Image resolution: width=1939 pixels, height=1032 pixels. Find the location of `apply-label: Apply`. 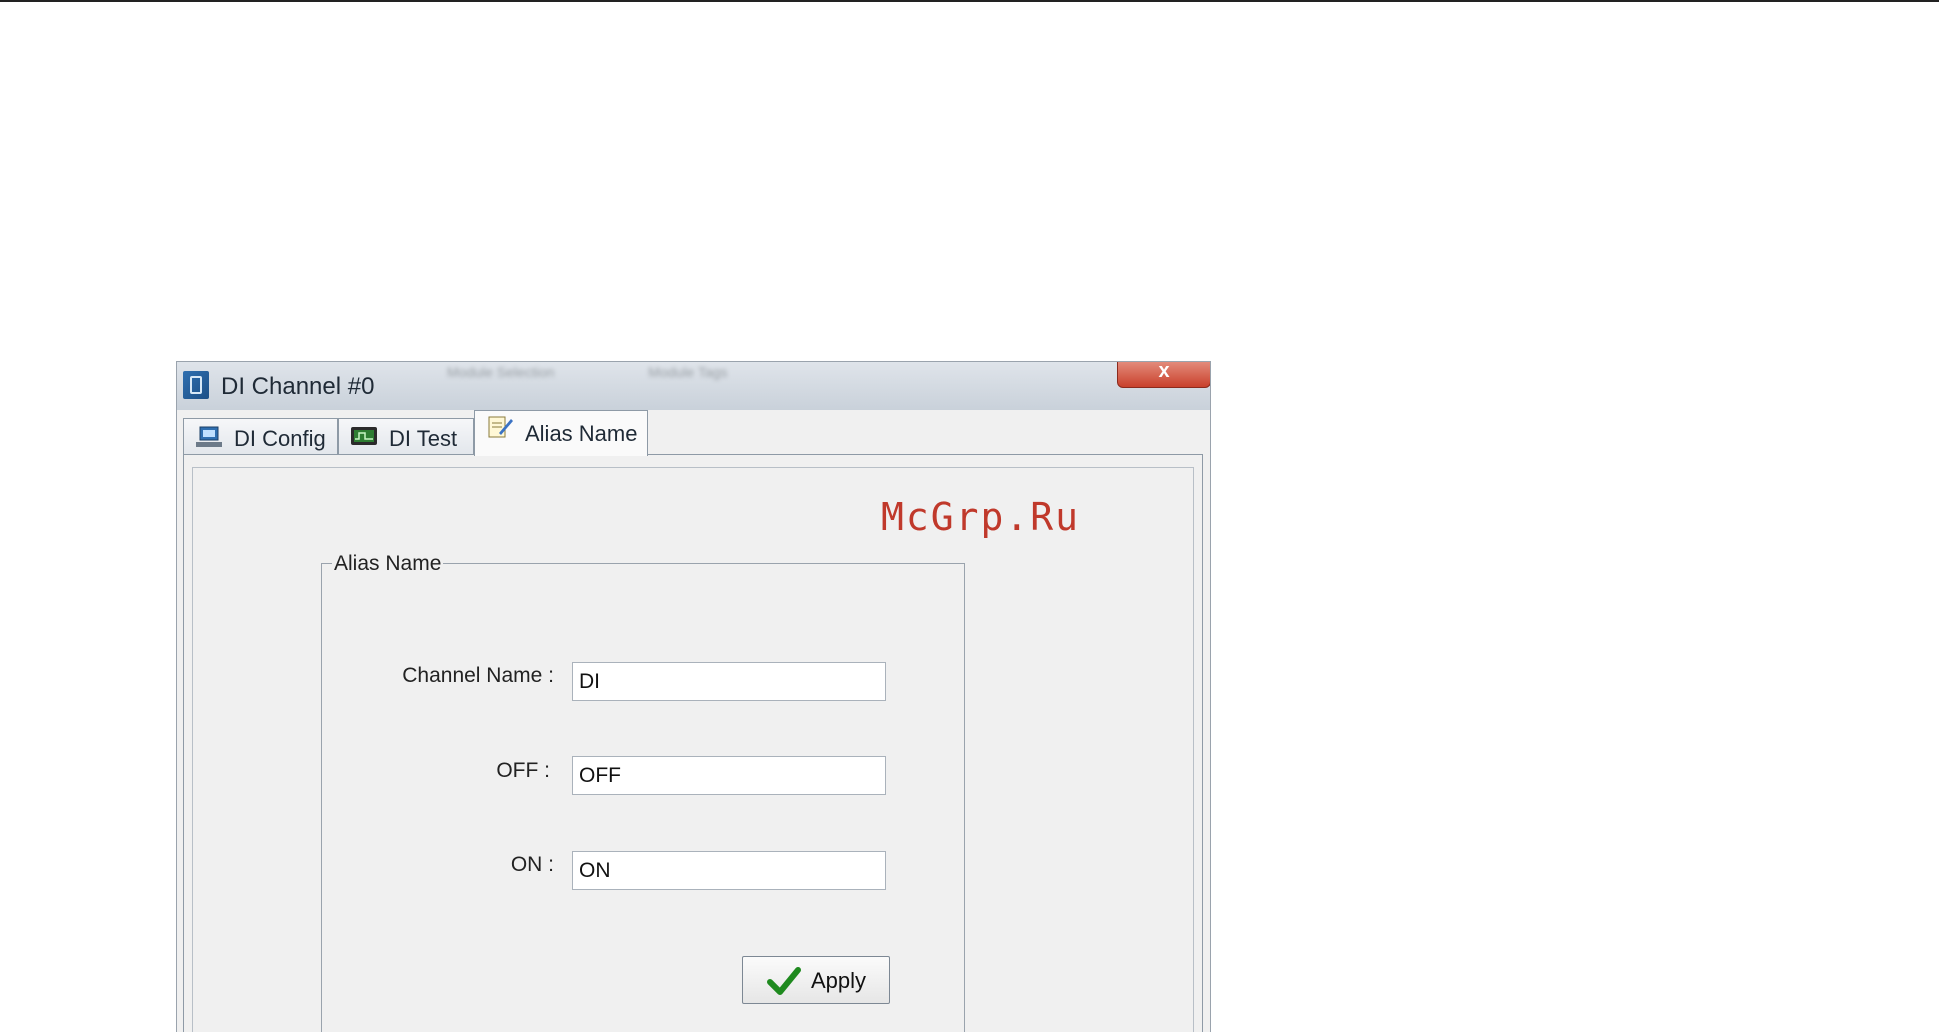

apply-label: Apply is located at coordinates (839, 980).